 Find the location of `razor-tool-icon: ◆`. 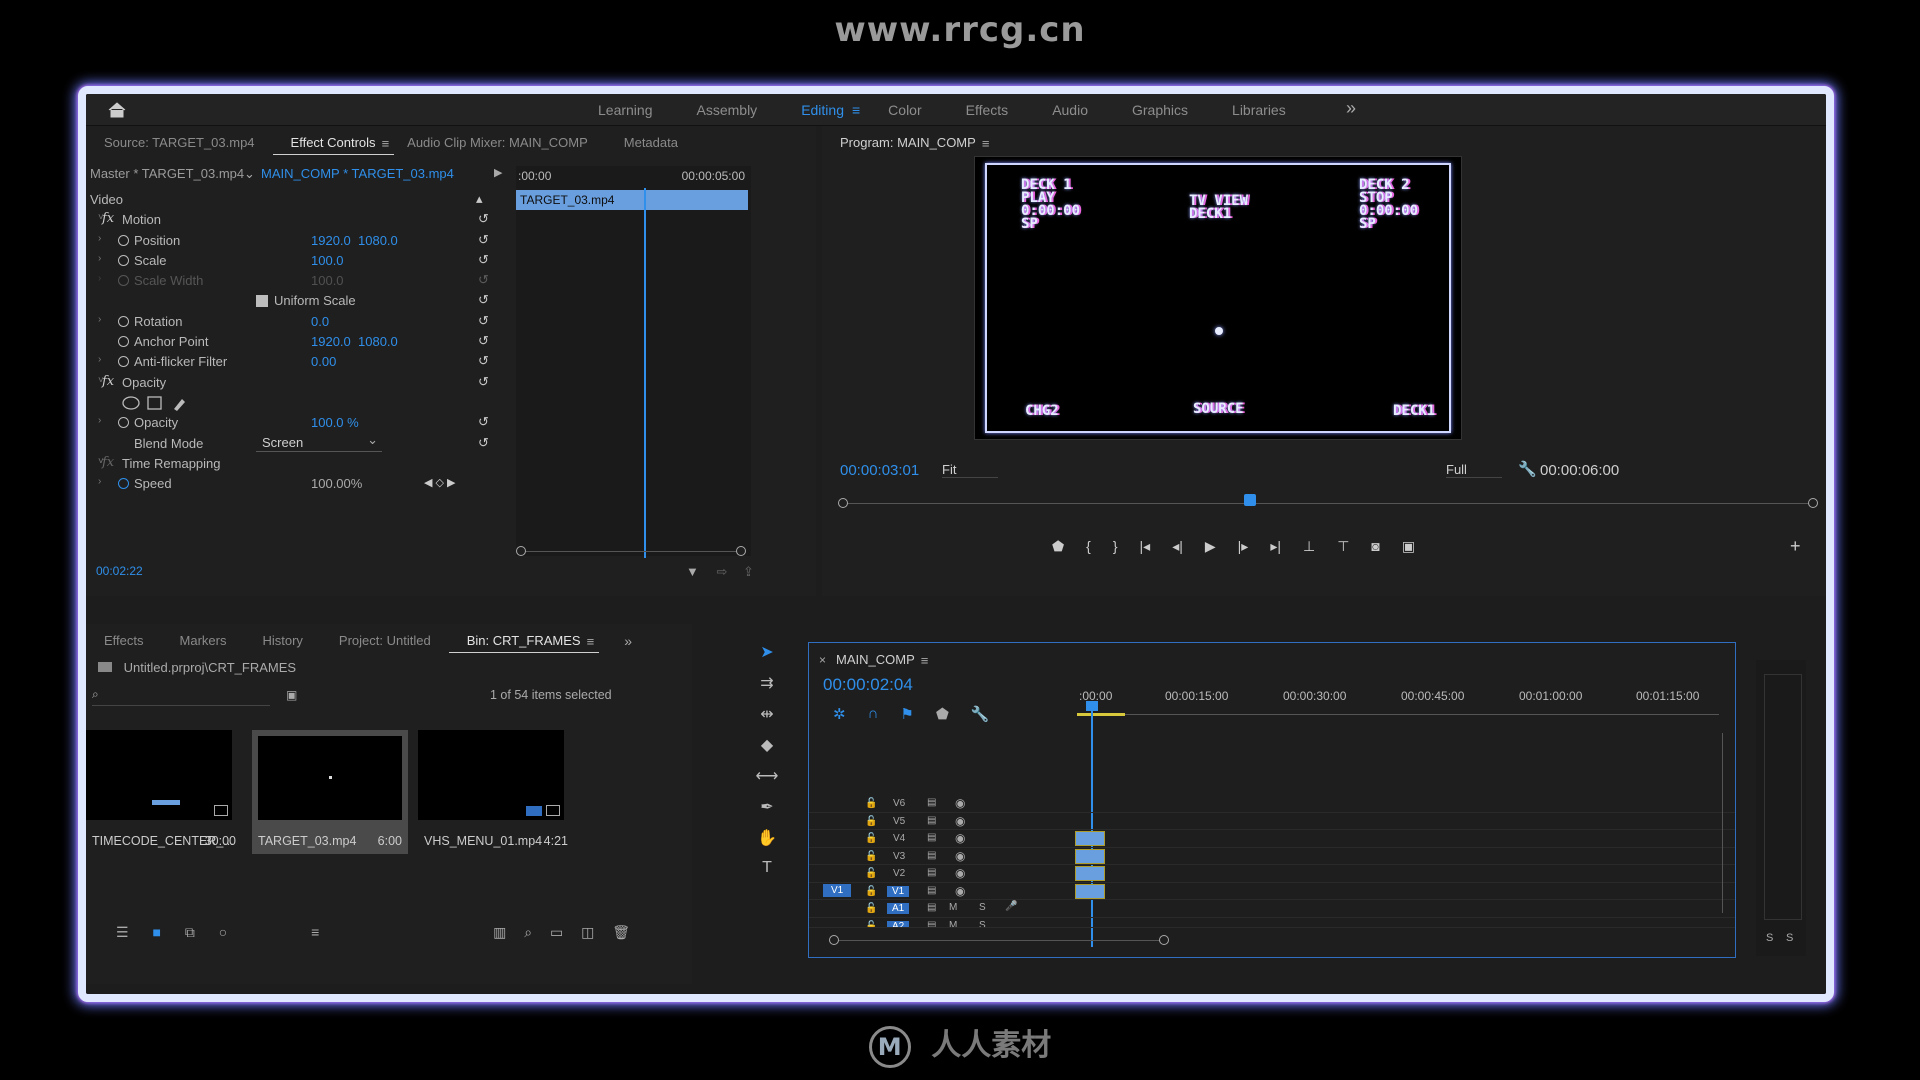

razor-tool-icon: ◆ is located at coordinates (767, 745).